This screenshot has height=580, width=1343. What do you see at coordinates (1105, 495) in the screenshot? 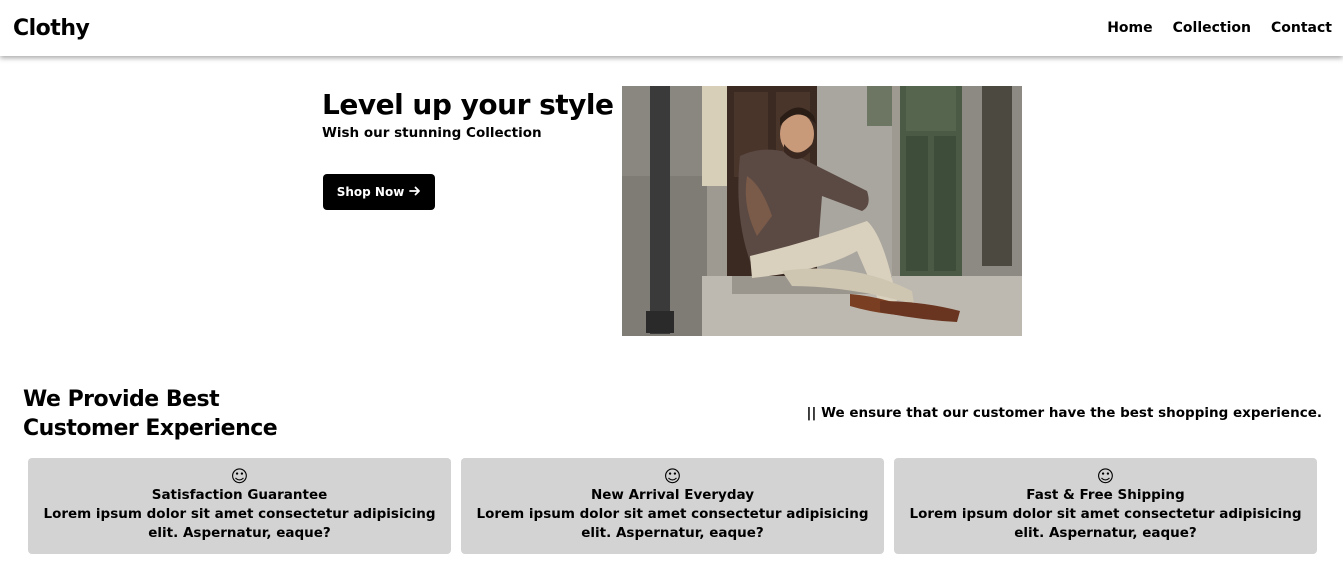
I see `feature-card-title: Fast & Free Shipping` at bounding box center [1105, 495].